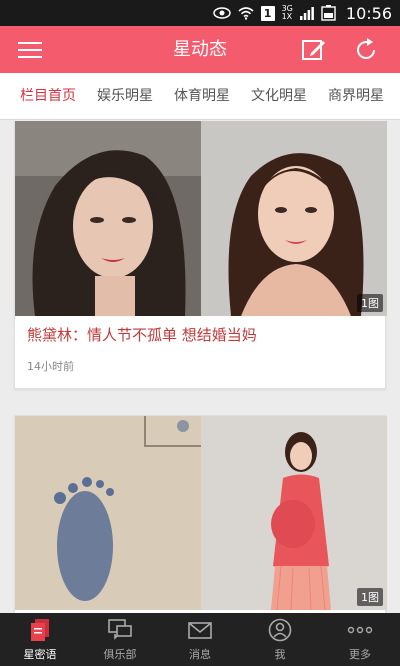 The image size is (400, 666). Describe the element at coordinates (360, 630) in the screenshot. I see `more-dots-icon` at that location.